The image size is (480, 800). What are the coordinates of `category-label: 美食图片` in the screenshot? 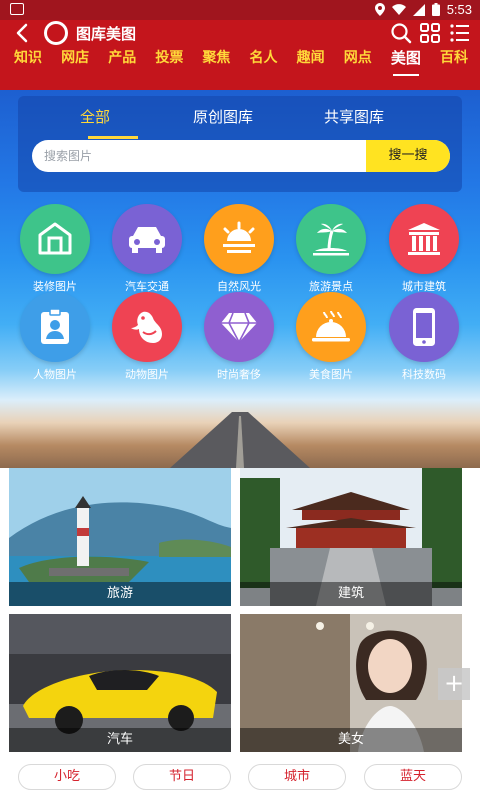 It's located at (331, 374).